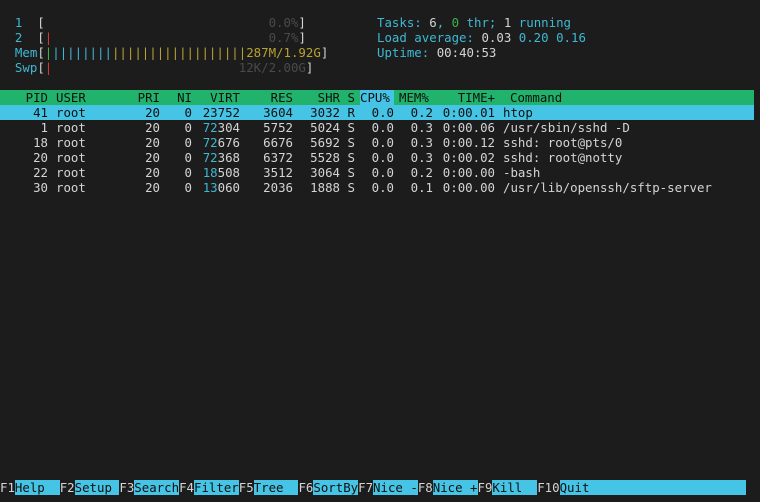 This screenshot has width=760, height=502. I want to click on time-cell: 0:00.02, so click(468, 157).